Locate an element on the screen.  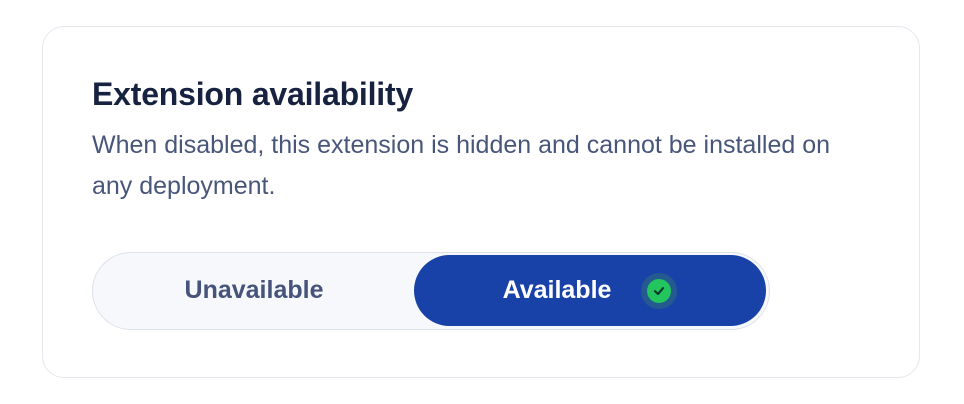
unavailable-option: Unavailable is located at coordinates (254, 290).